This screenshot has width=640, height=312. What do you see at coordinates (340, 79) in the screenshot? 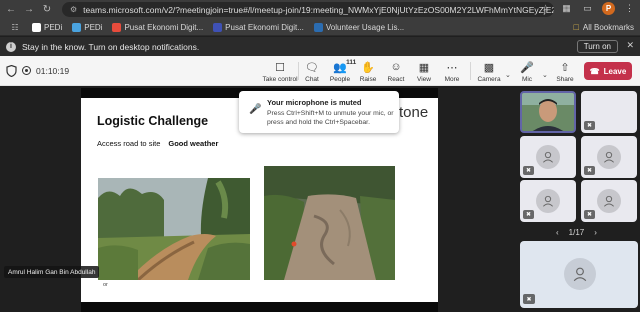
I see `people-label: People` at bounding box center [340, 79].